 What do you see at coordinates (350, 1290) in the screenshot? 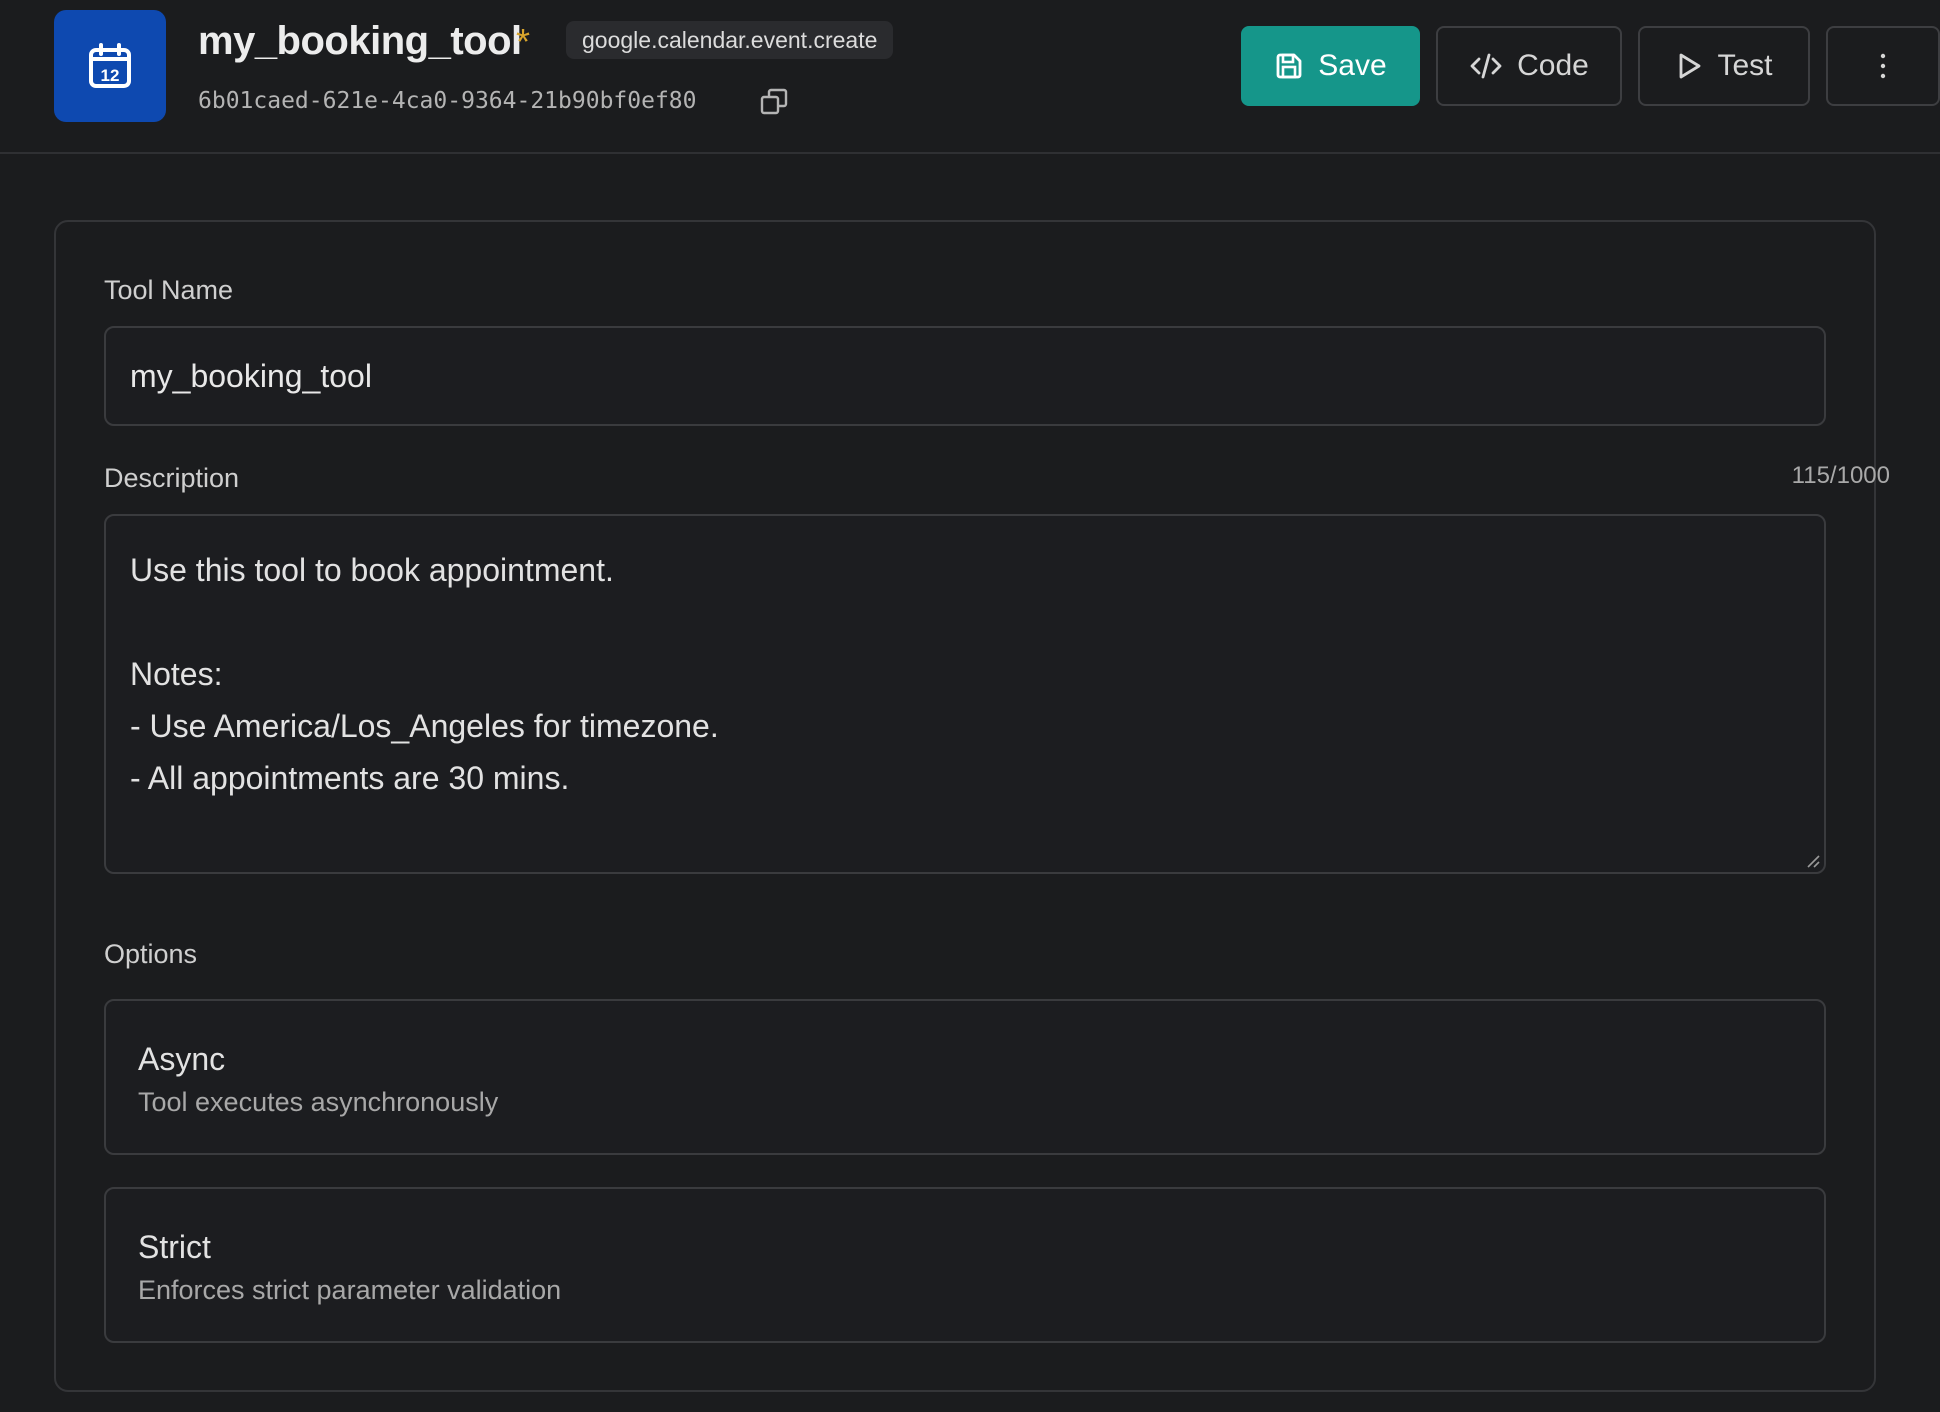
I see `option-description: Enforces strict parameter validation` at bounding box center [350, 1290].